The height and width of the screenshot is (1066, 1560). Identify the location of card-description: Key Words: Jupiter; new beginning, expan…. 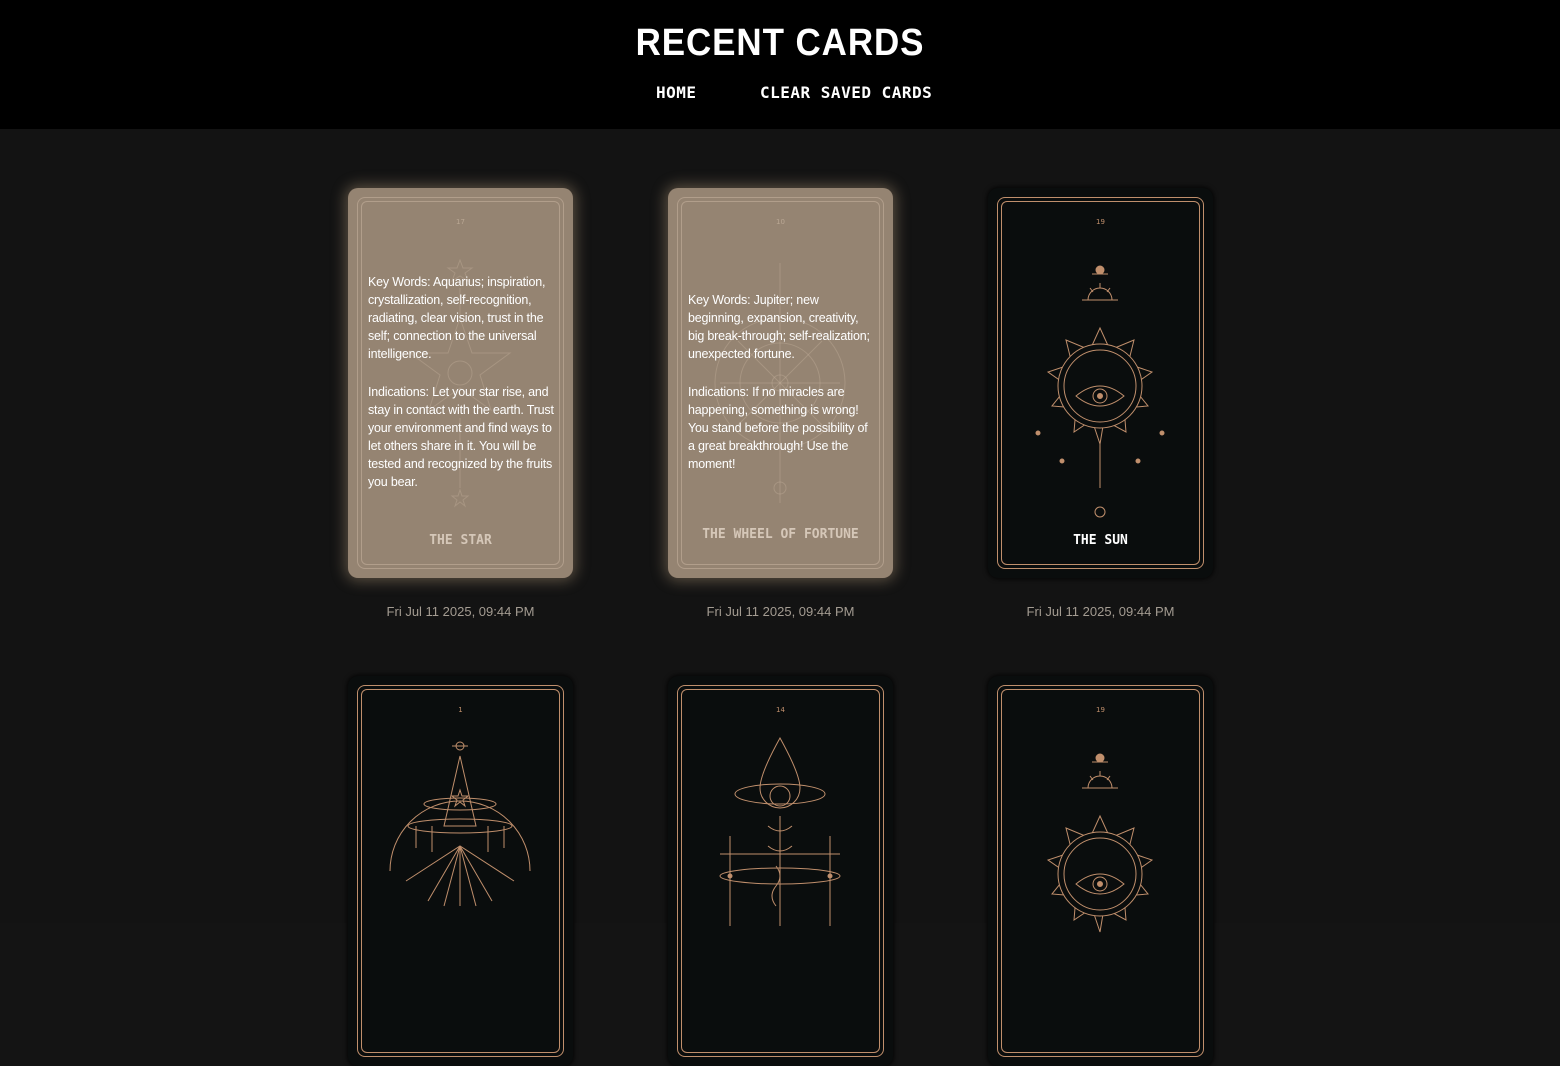
(782, 382).